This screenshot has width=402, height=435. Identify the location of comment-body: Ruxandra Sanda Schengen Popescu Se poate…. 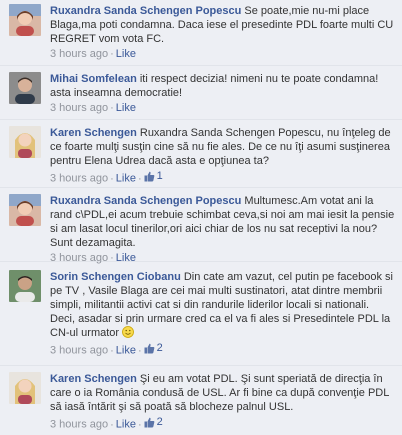
(223, 32).